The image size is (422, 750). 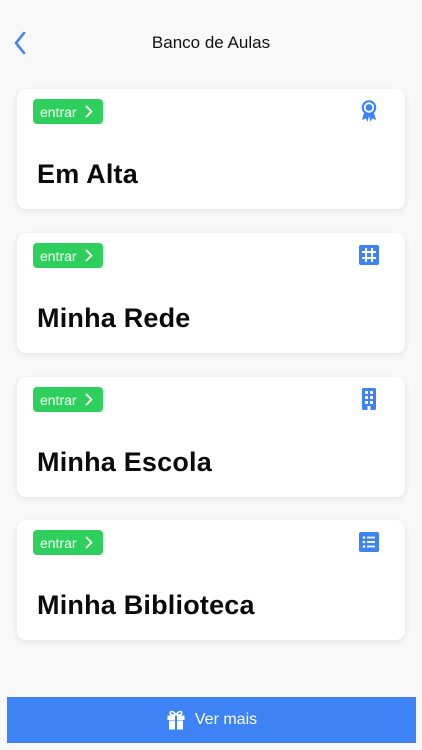 I want to click on ver-mais-button: Ver mais, so click(x=211, y=720).